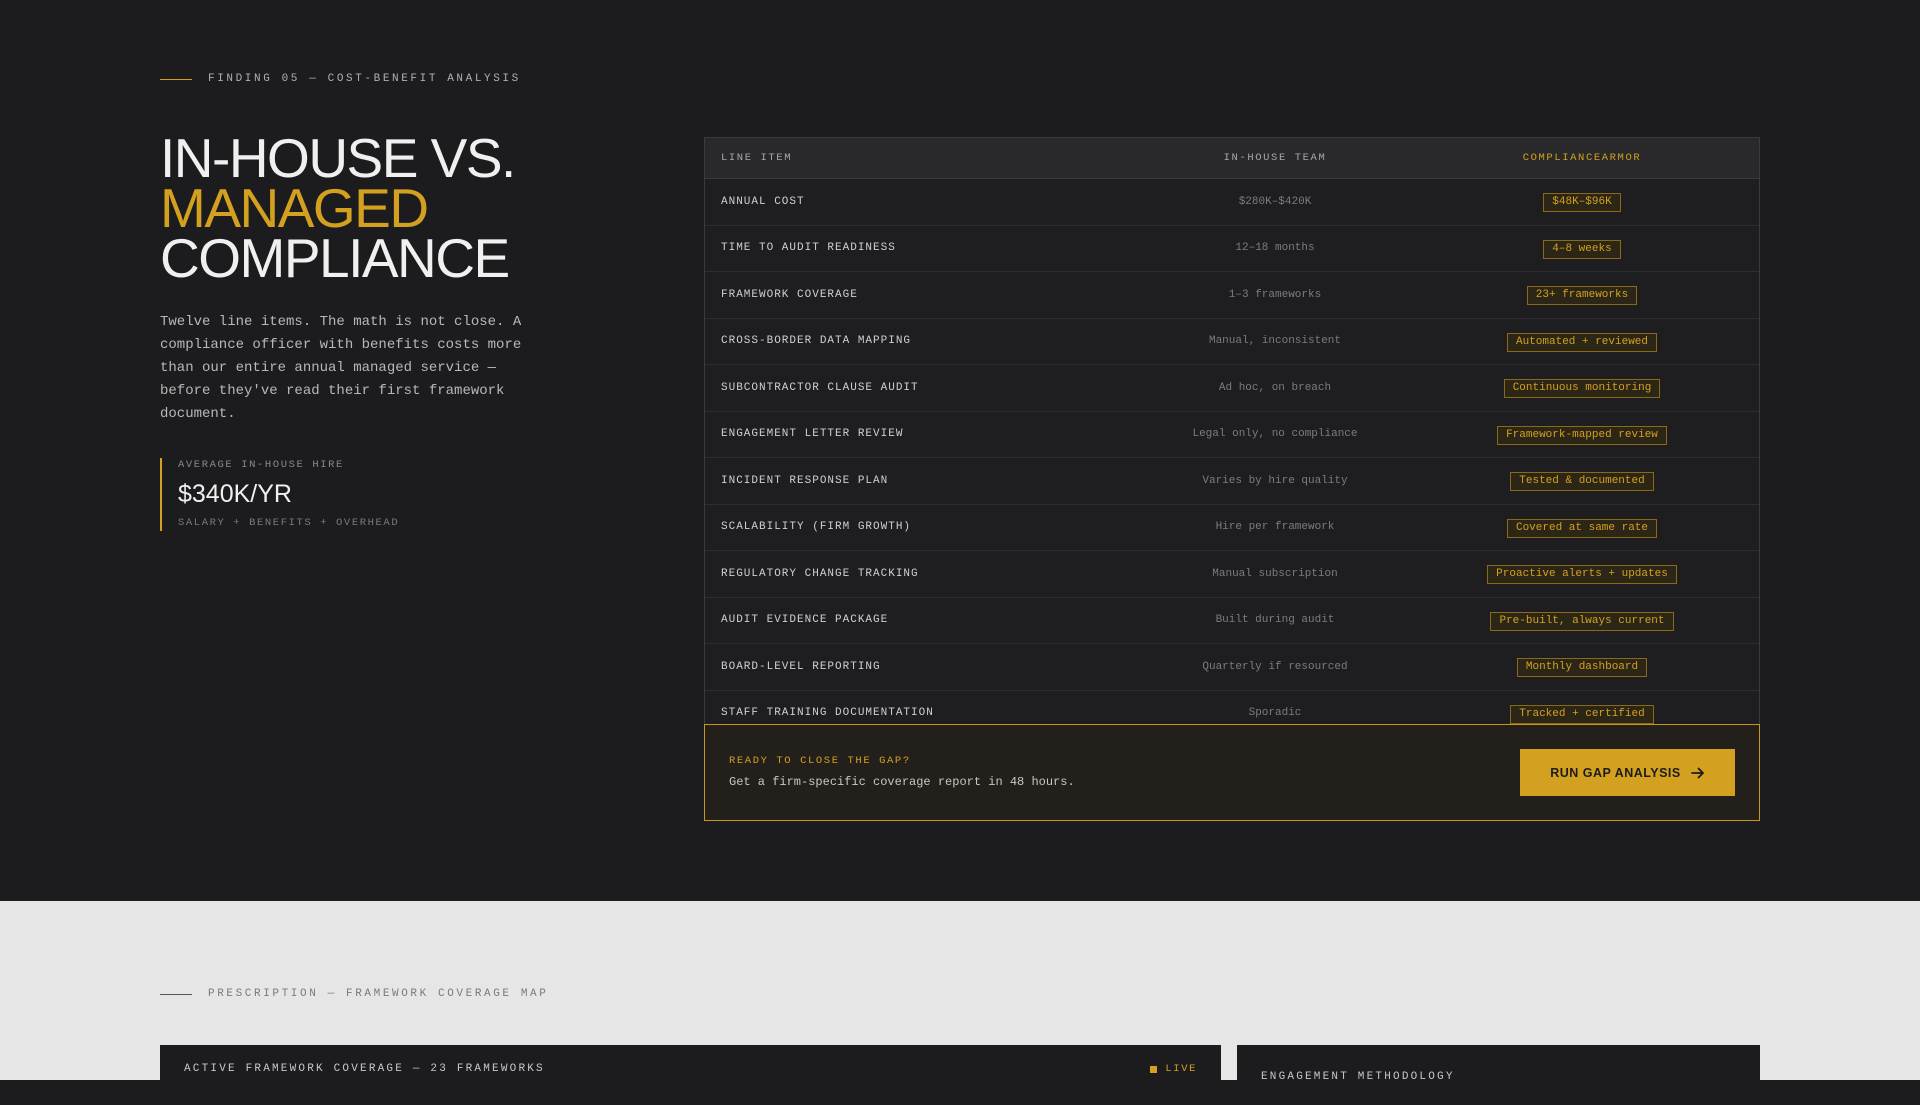  I want to click on managed-value-badge: $48K–$96K, so click(1582, 203).